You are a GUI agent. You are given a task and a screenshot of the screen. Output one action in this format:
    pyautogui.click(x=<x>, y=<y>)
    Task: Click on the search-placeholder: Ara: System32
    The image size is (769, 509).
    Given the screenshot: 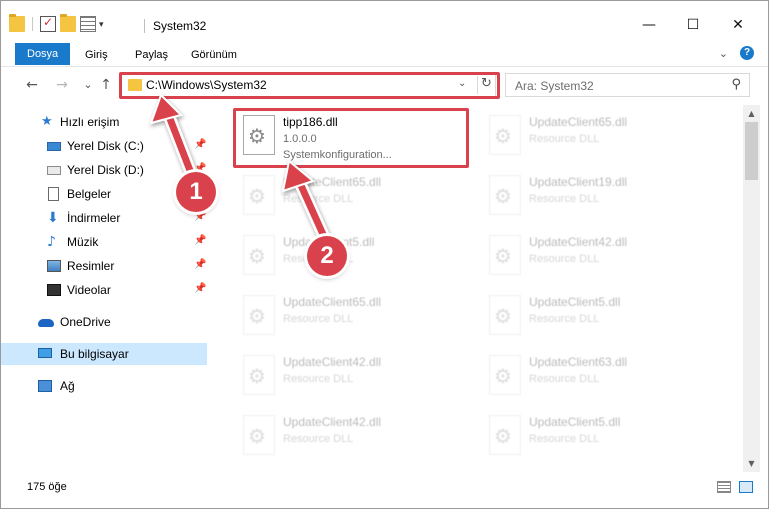 What is the action you would take?
    pyautogui.click(x=554, y=86)
    